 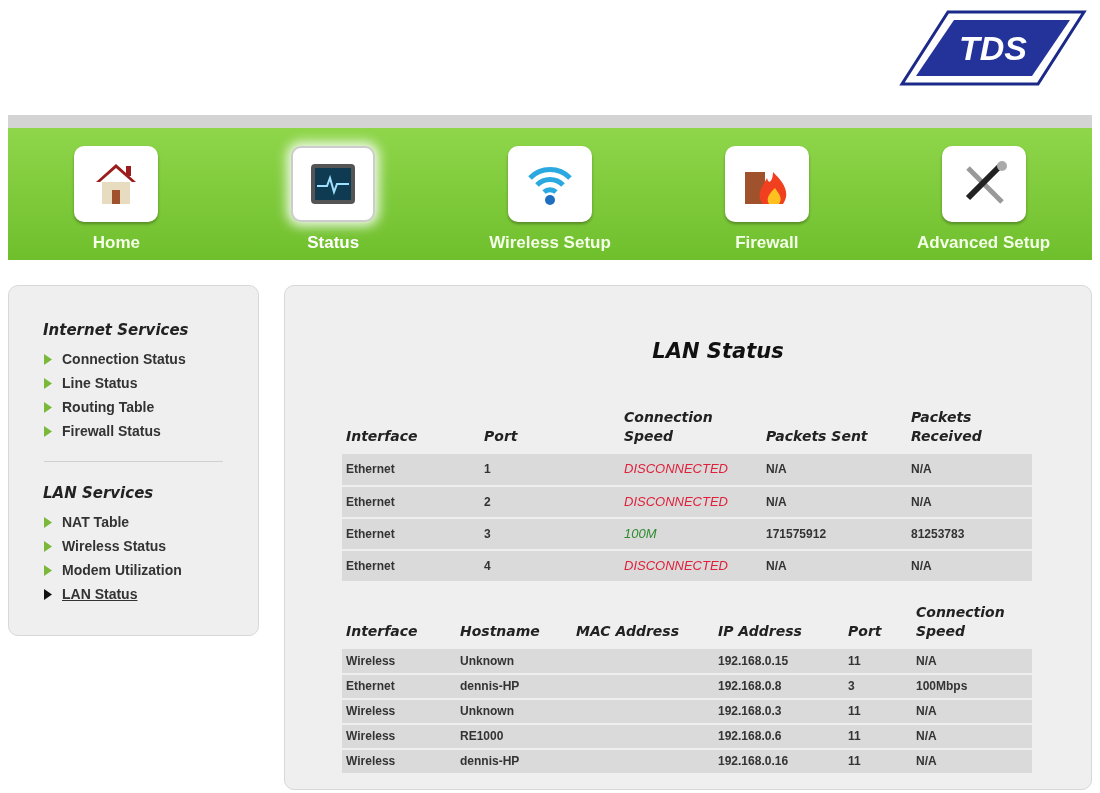 What do you see at coordinates (133, 407) in the screenshot?
I see `sidebar-link: Routing Table` at bounding box center [133, 407].